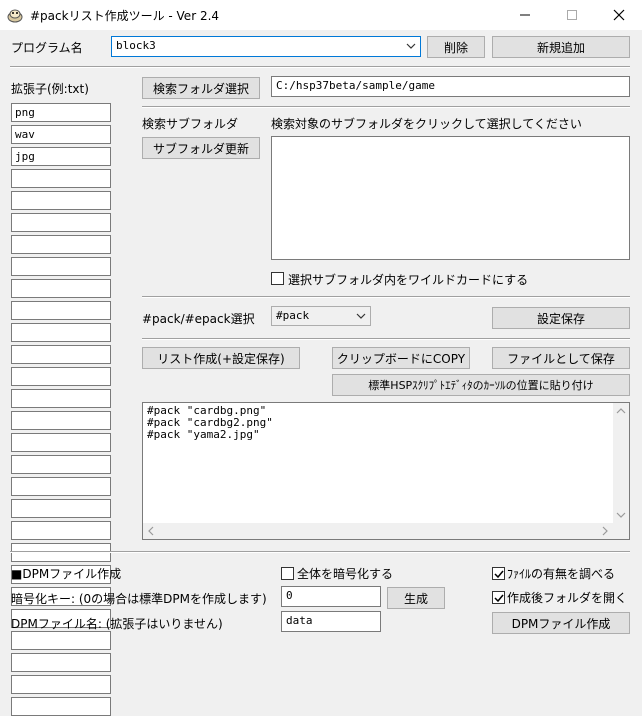 This screenshot has height=716, width=642. What do you see at coordinates (266, 46) in the screenshot?
I see `program-select: block3` at bounding box center [266, 46].